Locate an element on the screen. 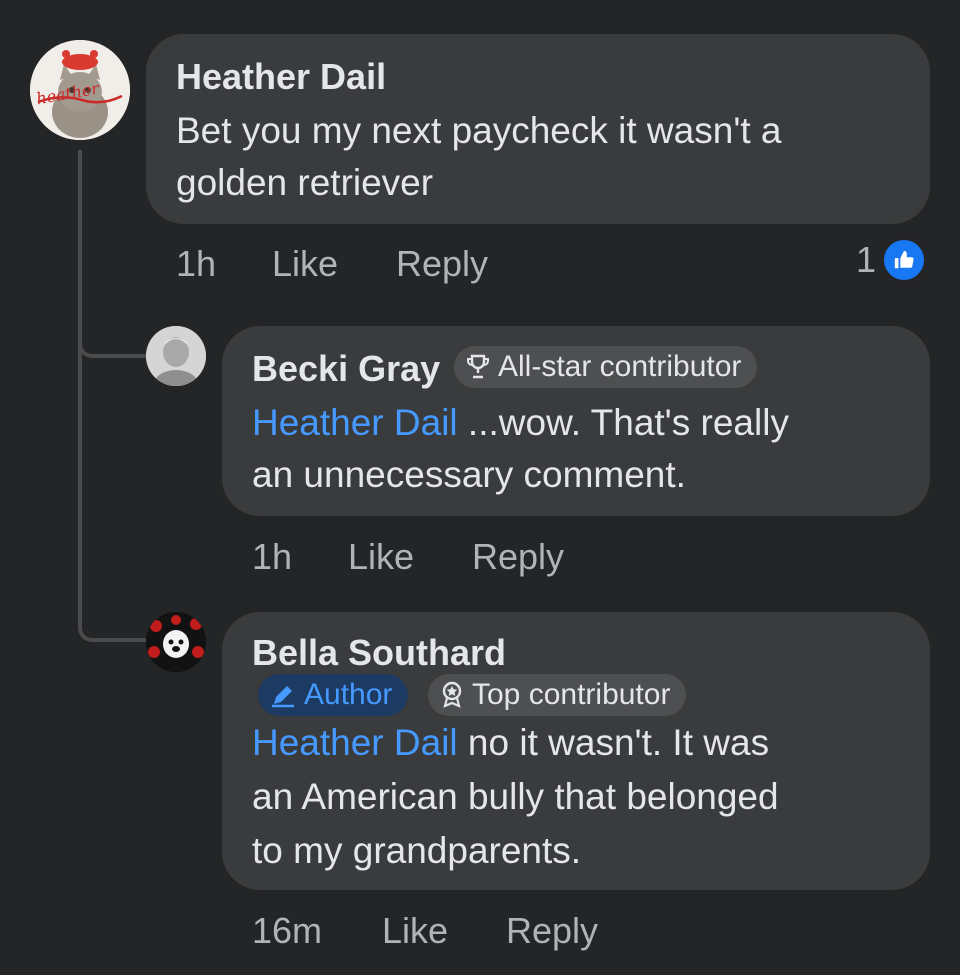  reaction-count: 1 is located at coordinates (866, 259).